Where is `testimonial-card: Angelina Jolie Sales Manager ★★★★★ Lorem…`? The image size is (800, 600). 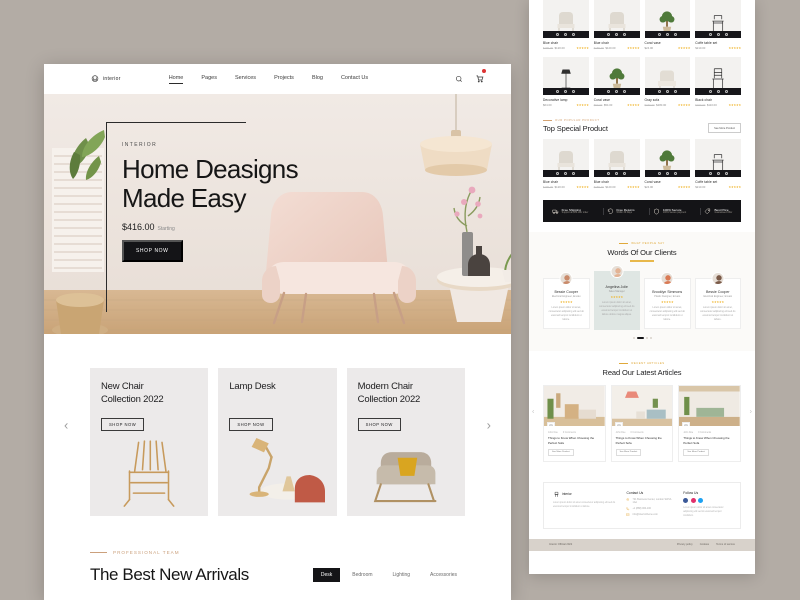
testimonial-card: Angelina Jolie Sales Manager ★★★★★ Lorem… is located at coordinates (616, 298).